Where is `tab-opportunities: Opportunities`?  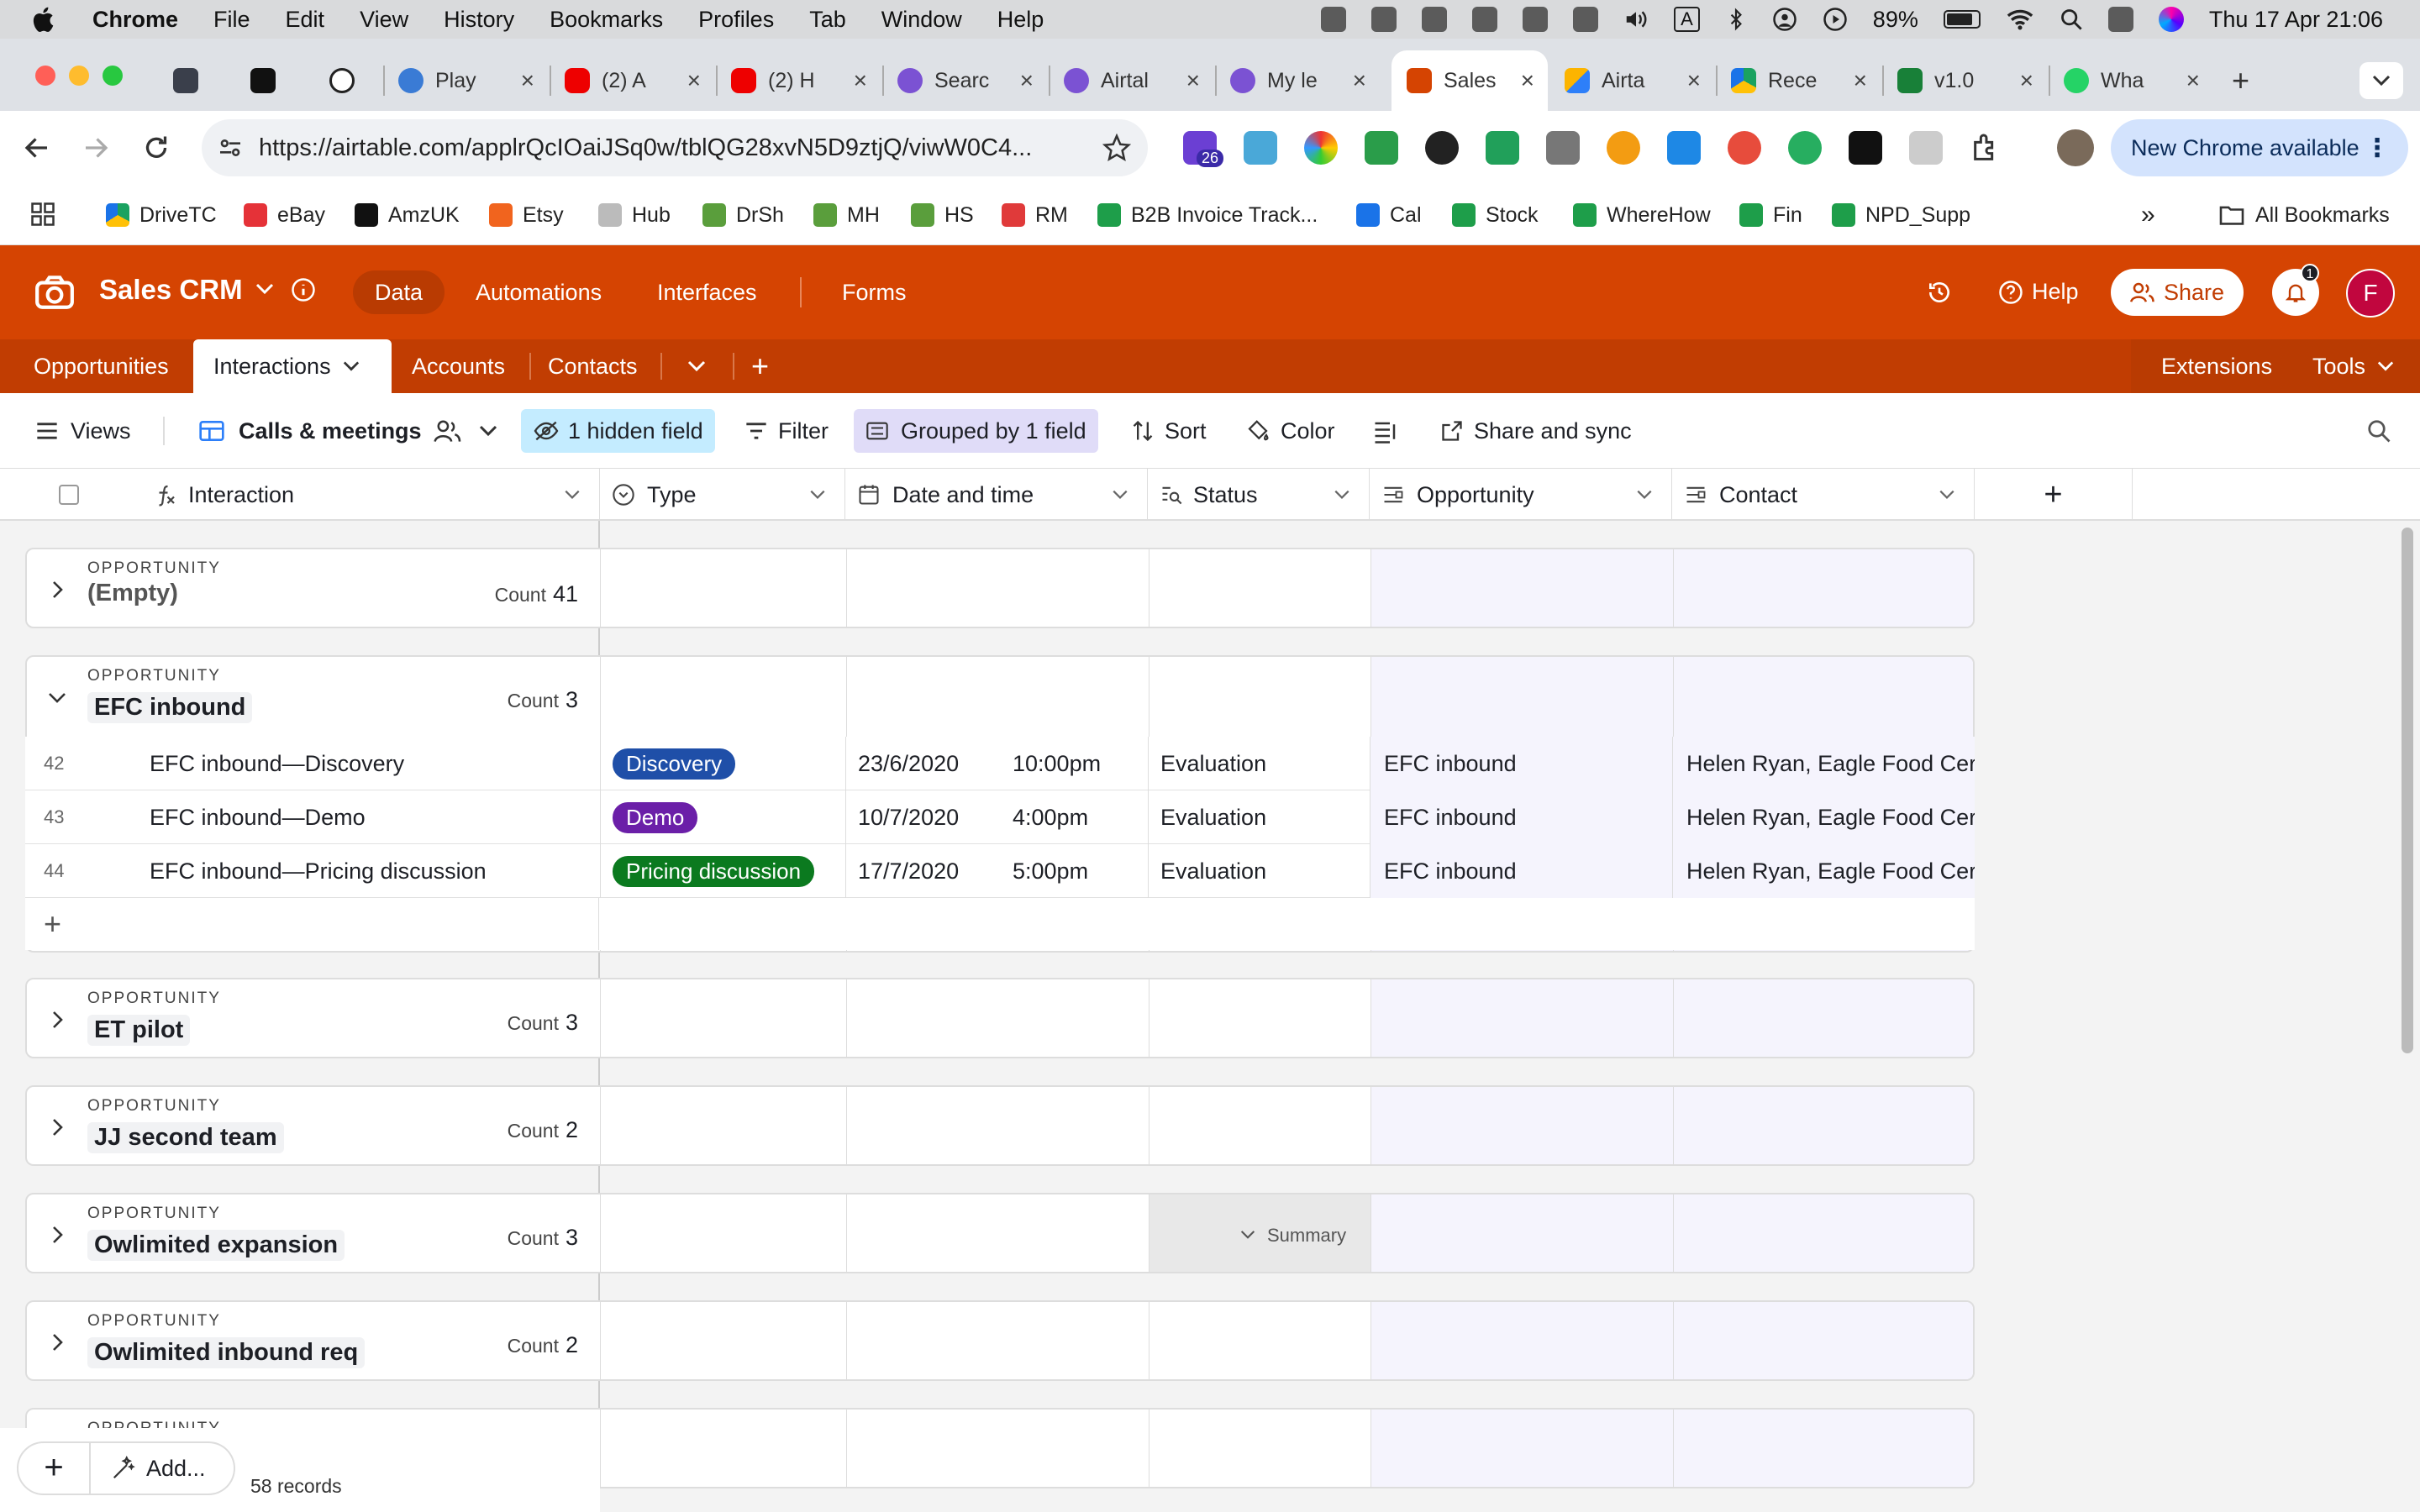 tab-opportunities: Opportunities is located at coordinates (101, 366).